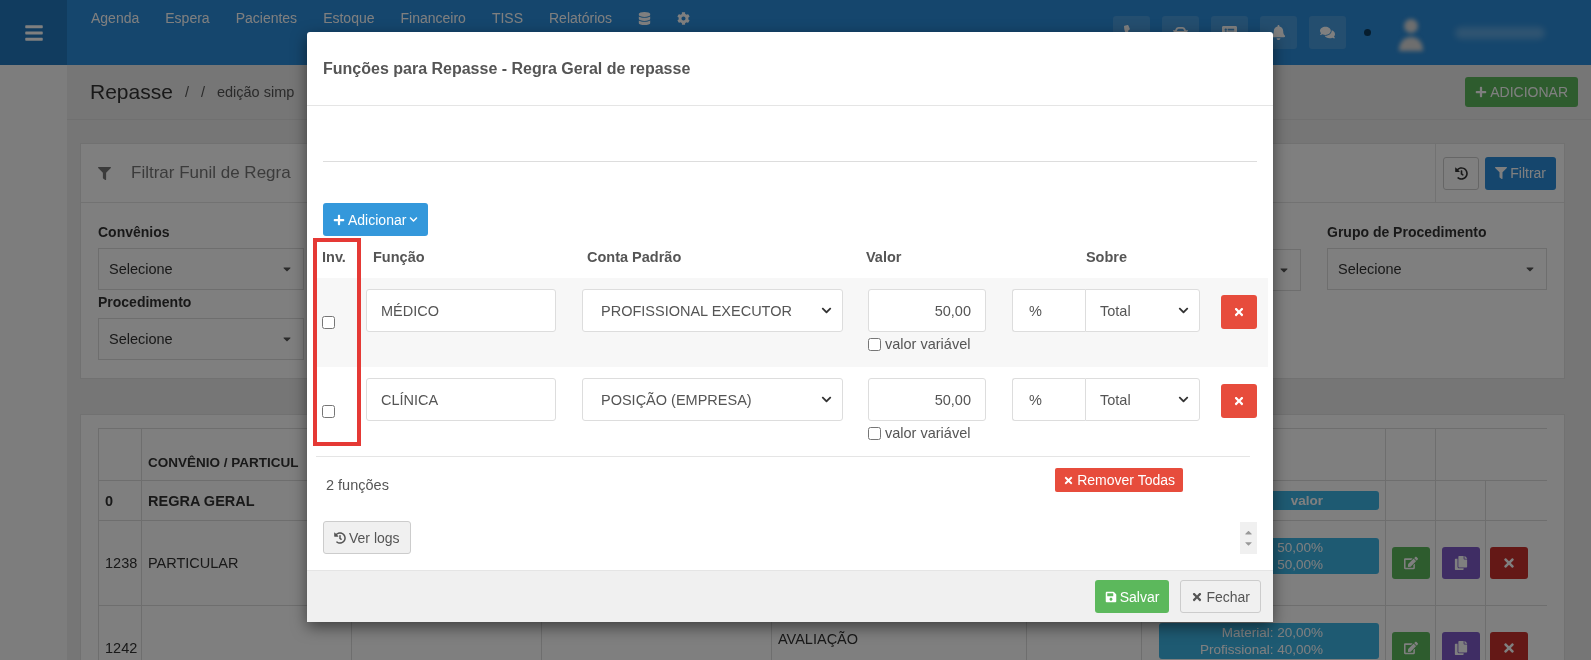 The height and width of the screenshot is (660, 1591). What do you see at coordinates (507, 68) in the screenshot?
I see `modal-title: Funções para Repasse - Regra Geral de repasse` at bounding box center [507, 68].